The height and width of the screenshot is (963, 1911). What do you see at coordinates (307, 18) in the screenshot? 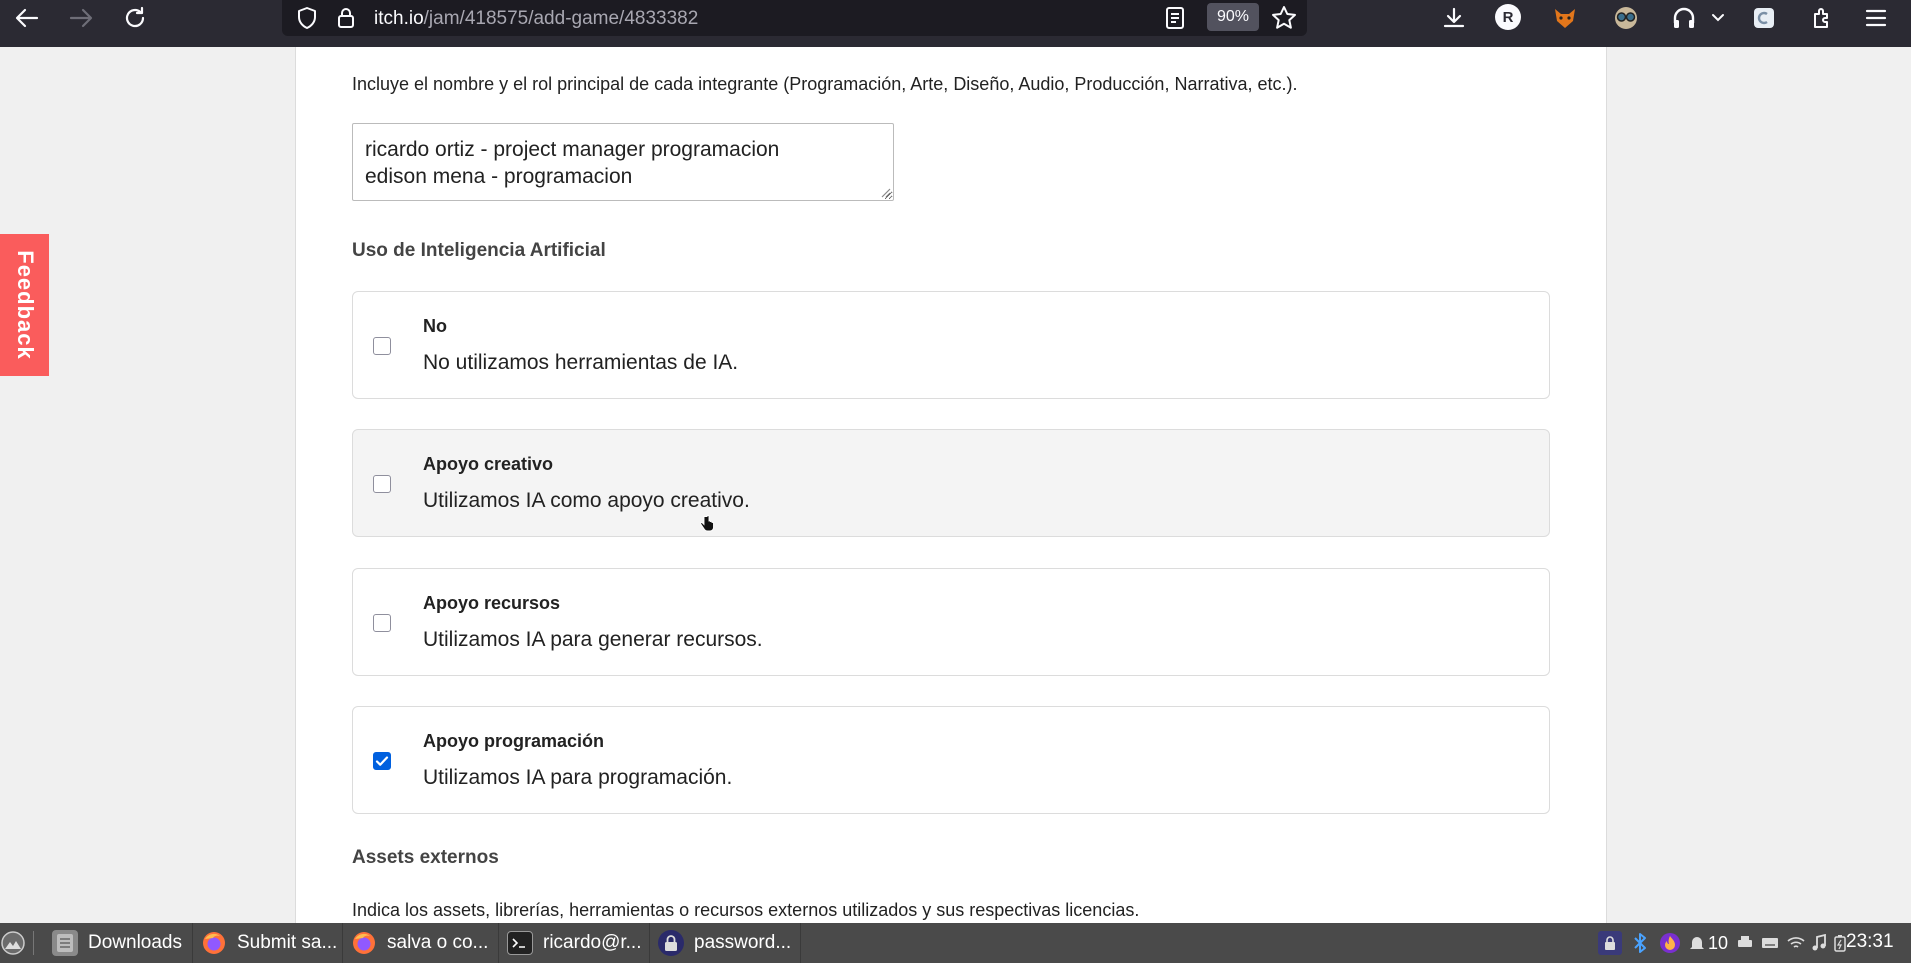
I see `tracking-shield-icon` at bounding box center [307, 18].